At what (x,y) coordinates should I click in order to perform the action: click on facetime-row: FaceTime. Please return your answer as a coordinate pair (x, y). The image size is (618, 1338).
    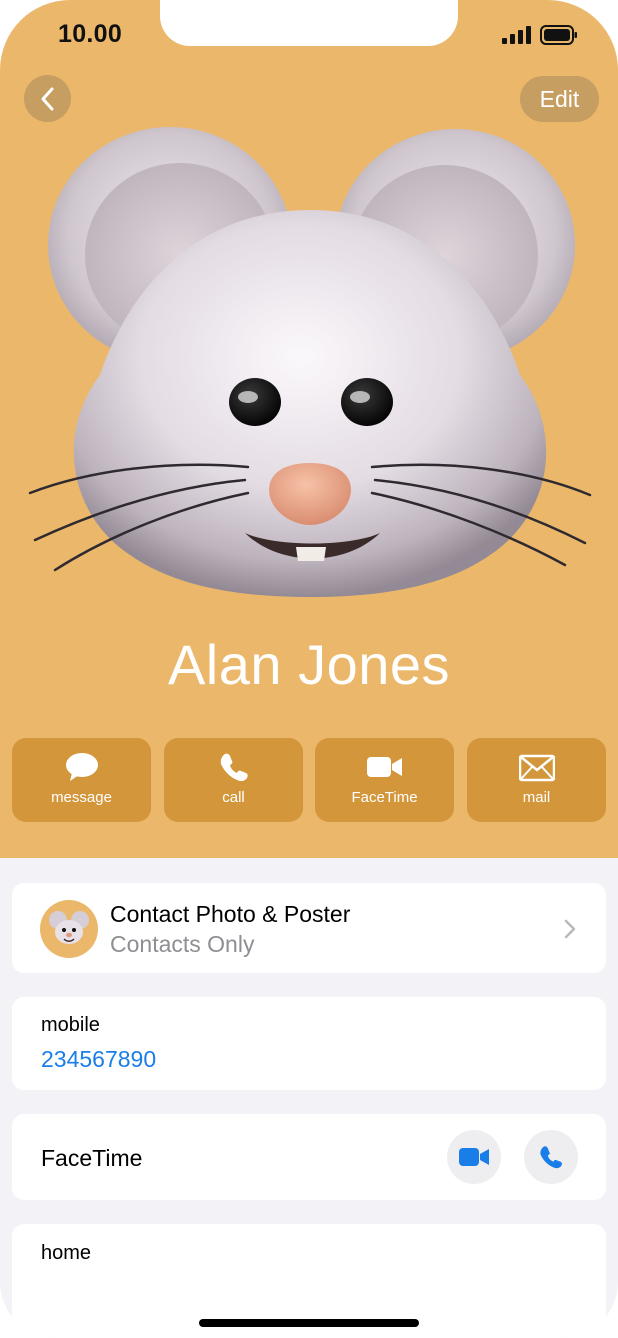
    Looking at the image, I should click on (309, 1157).